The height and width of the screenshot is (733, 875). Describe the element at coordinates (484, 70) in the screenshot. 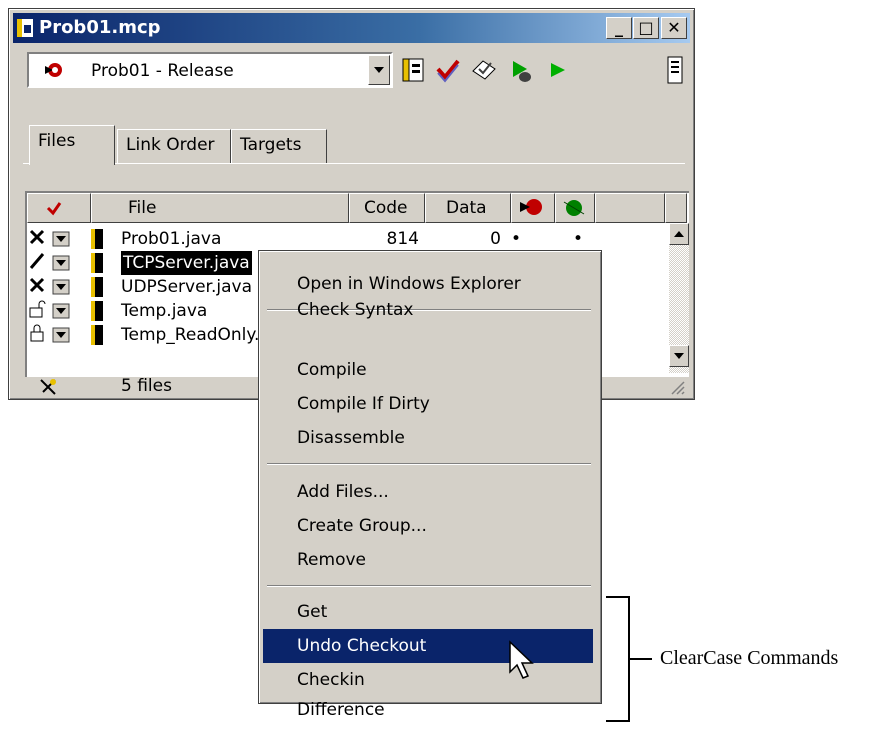

I see `compile-icon` at that location.